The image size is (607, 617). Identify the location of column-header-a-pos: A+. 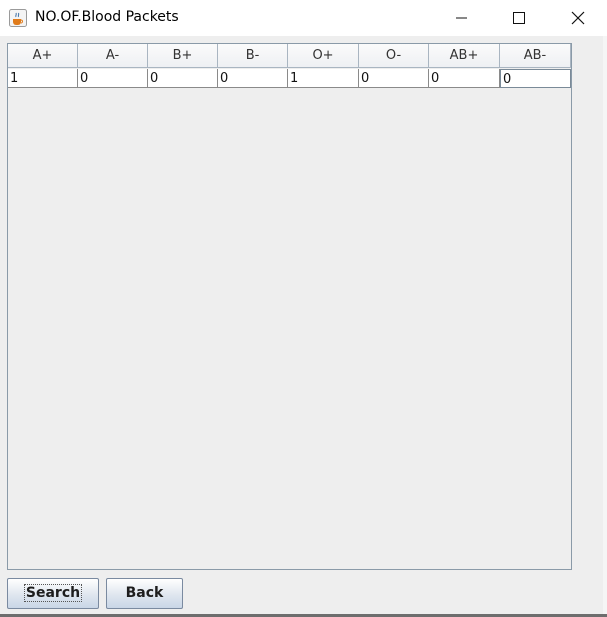
(43, 56).